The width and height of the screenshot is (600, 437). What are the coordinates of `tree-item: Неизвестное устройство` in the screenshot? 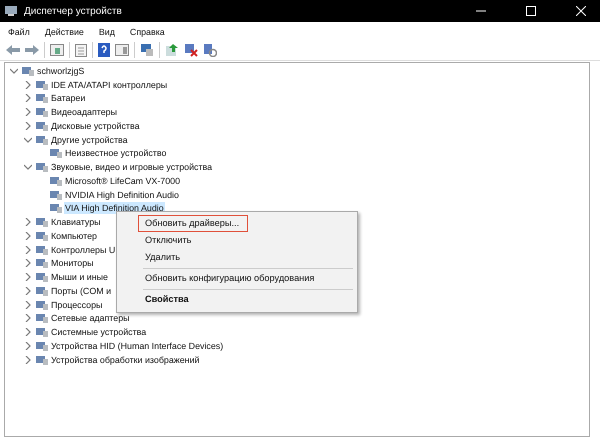 It's located at (116, 153).